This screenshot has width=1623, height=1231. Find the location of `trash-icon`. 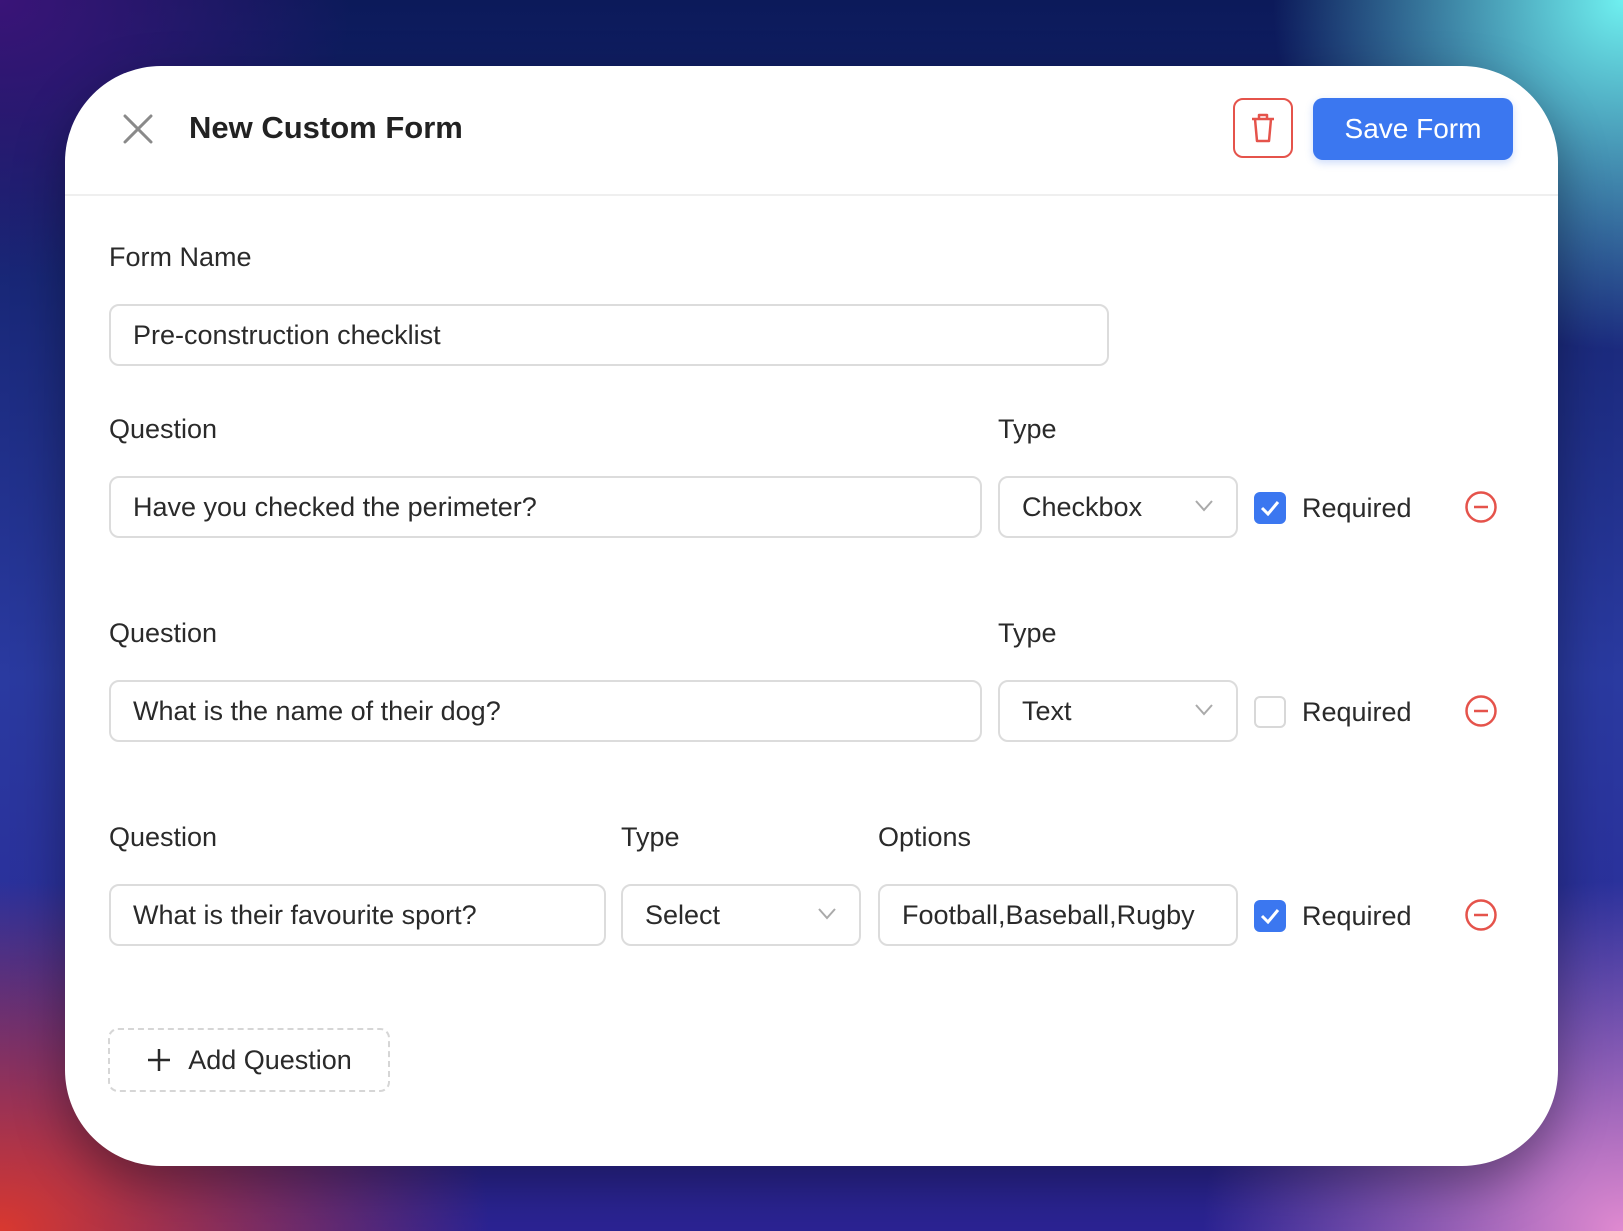

trash-icon is located at coordinates (1263, 128).